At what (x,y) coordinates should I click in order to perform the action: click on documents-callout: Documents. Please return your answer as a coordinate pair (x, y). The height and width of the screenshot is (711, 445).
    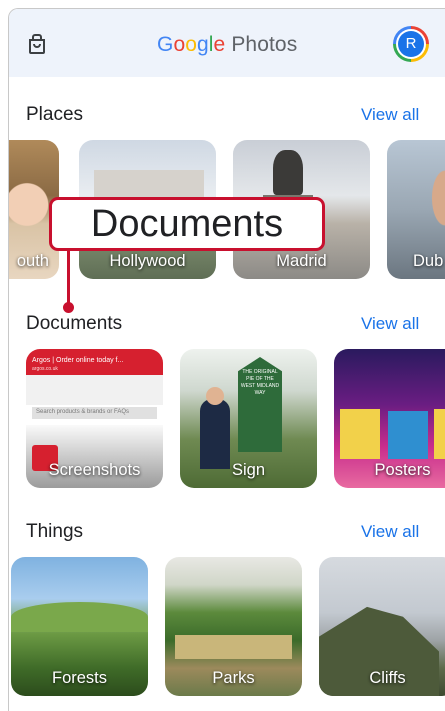
    Looking at the image, I should click on (187, 224).